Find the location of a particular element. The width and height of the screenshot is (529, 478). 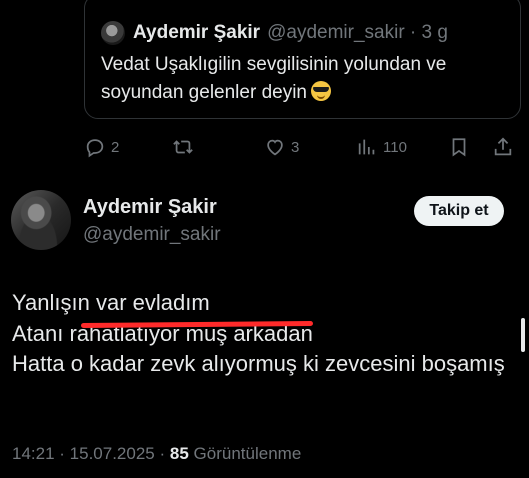

author-avatar is located at coordinates (41, 220).